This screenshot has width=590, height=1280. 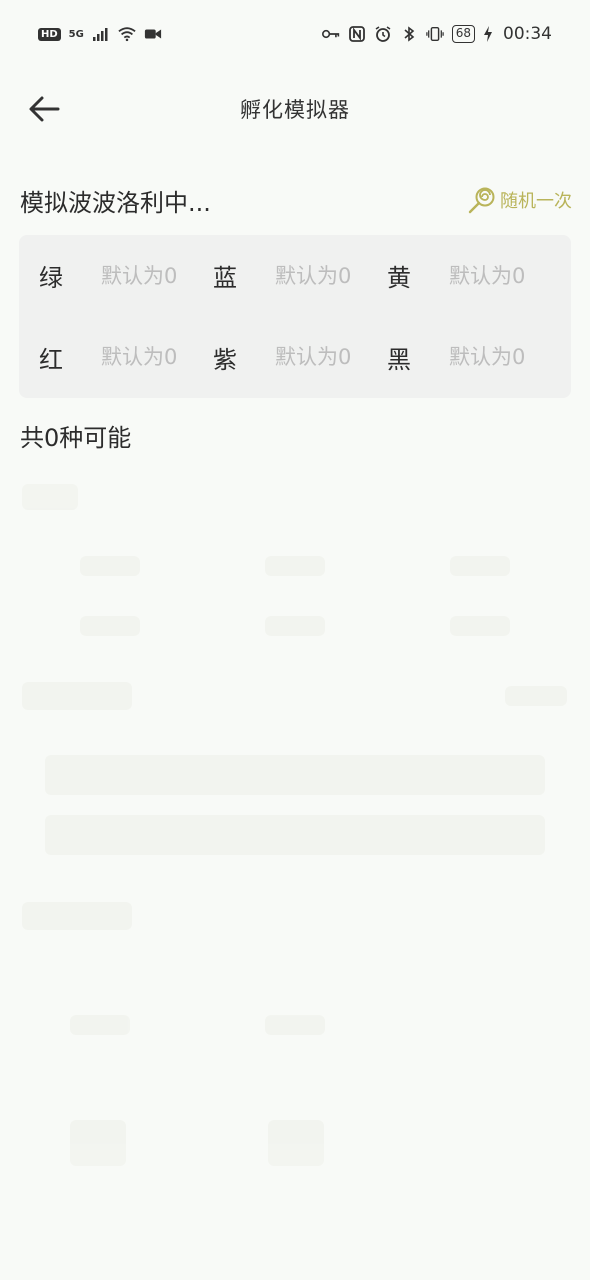 I want to click on color-cell-yellow: 黄, so click(x=474, y=276).